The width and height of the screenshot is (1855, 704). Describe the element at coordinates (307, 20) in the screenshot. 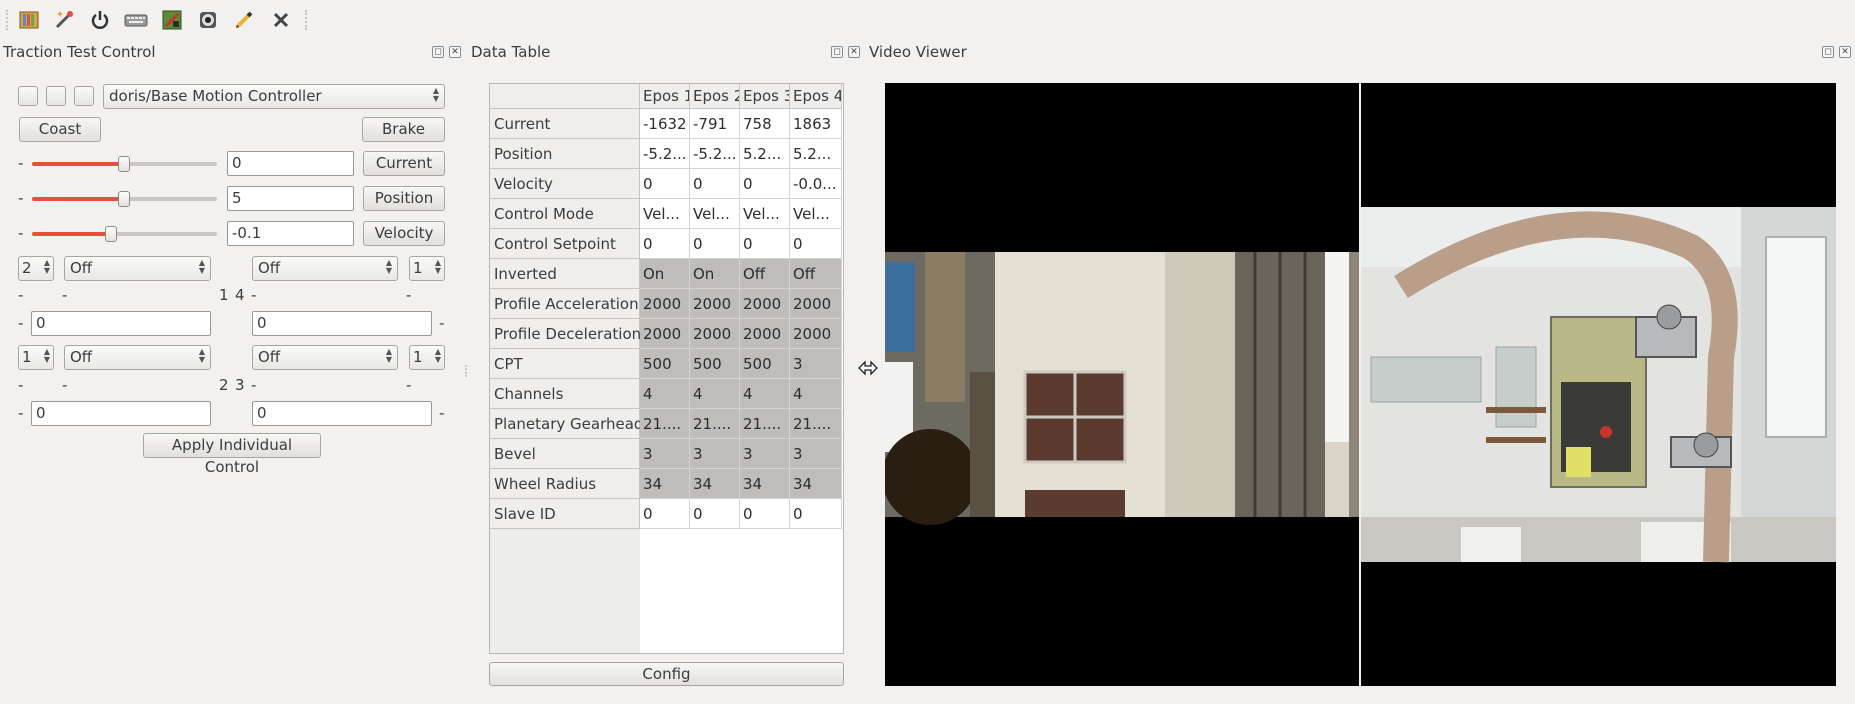

I see `toolbar-end-handle` at that location.